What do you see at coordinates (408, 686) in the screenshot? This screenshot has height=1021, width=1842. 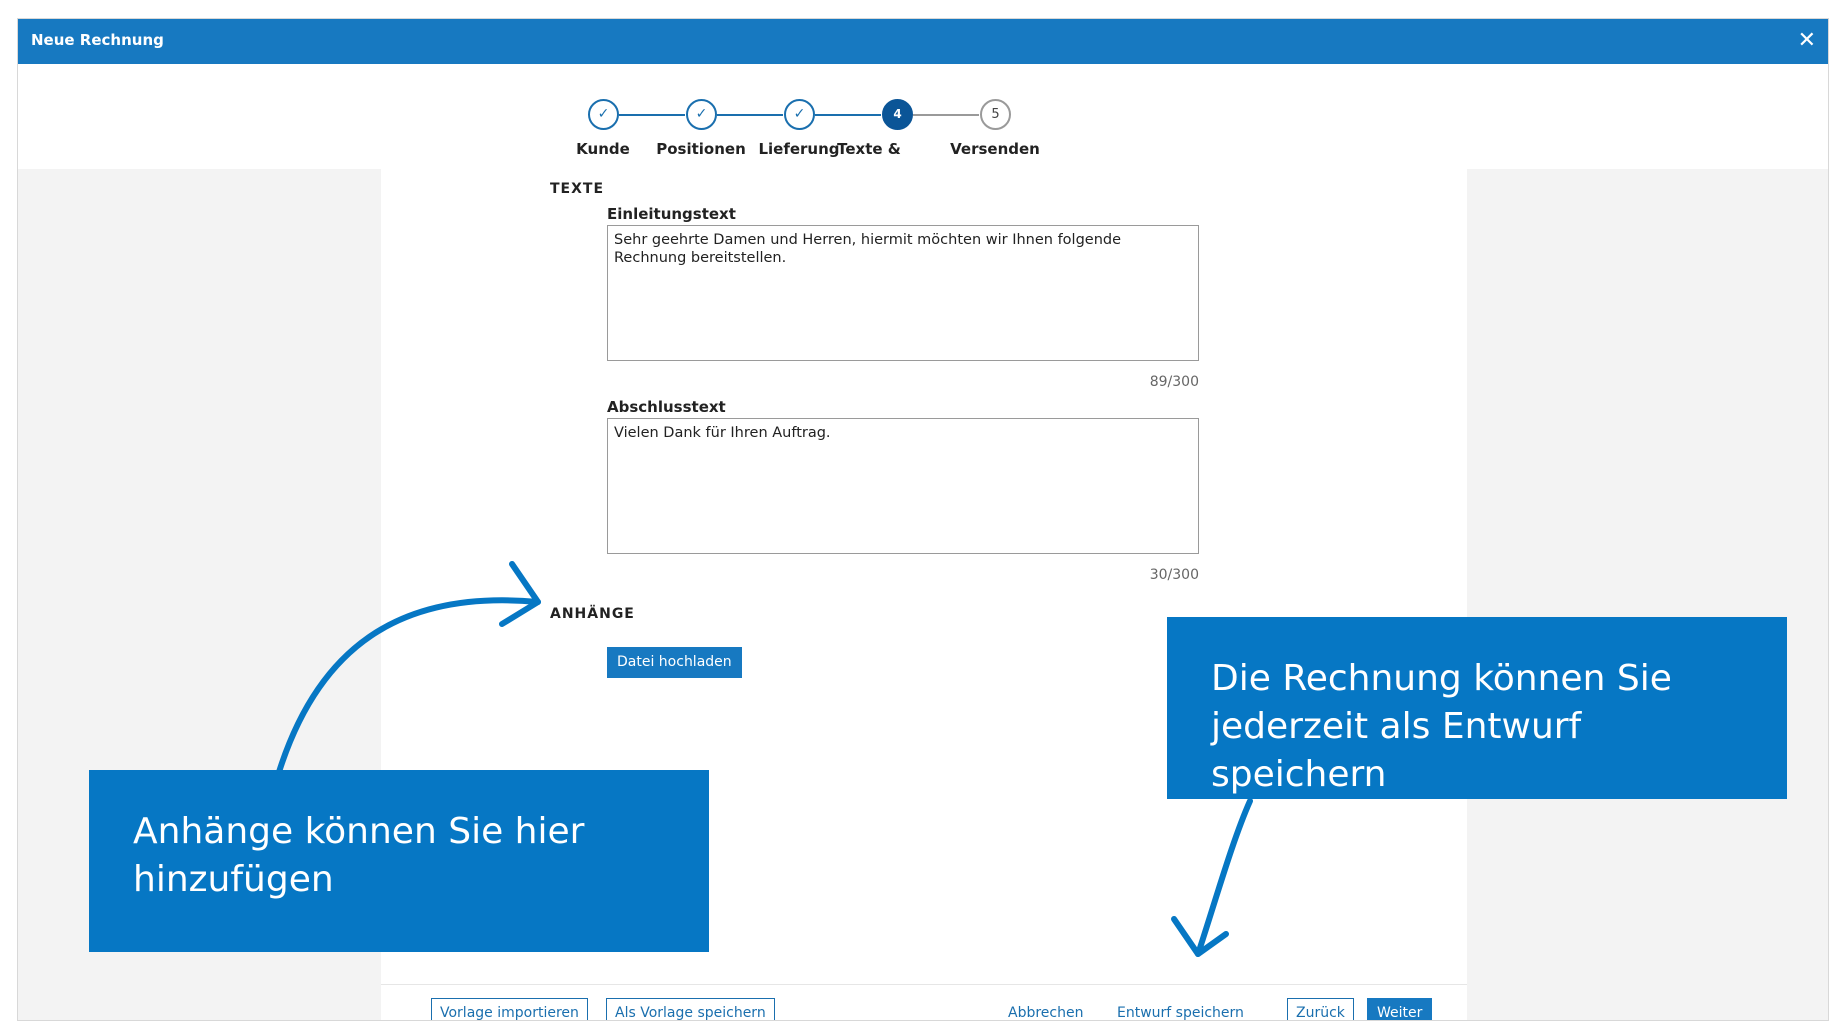 I see `arrow-to-attachments` at bounding box center [408, 686].